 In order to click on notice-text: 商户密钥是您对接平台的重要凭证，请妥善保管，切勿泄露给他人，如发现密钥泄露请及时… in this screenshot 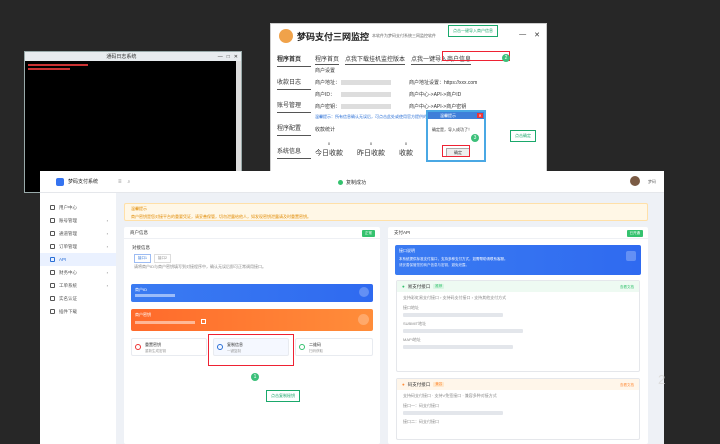, I will do `click(221, 216)`.